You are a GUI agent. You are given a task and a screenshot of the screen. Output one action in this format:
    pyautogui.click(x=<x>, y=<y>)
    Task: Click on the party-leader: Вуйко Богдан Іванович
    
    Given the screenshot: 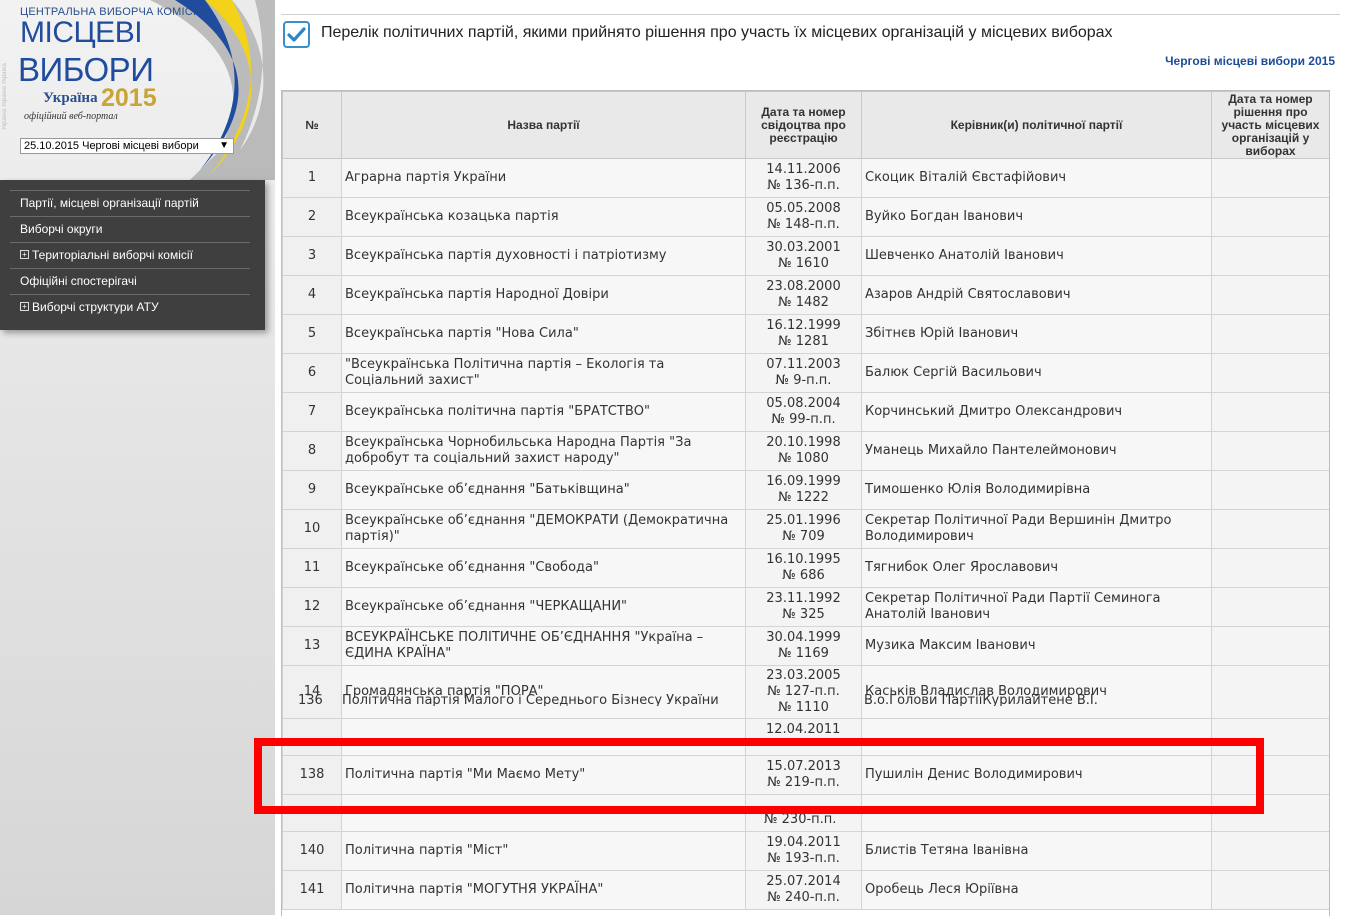 What is the action you would take?
    pyautogui.click(x=1036, y=217)
    